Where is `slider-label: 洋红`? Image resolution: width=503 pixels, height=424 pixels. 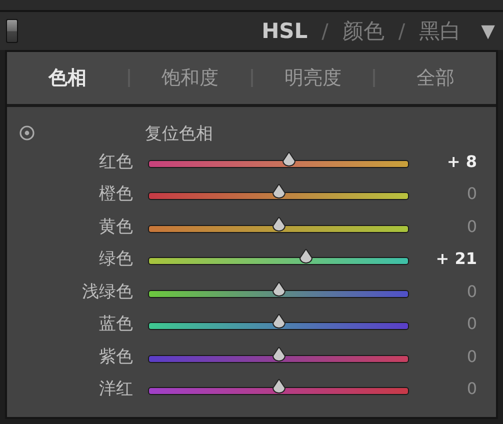 slider-label: 洋红 is located at coordinates (115, 389).